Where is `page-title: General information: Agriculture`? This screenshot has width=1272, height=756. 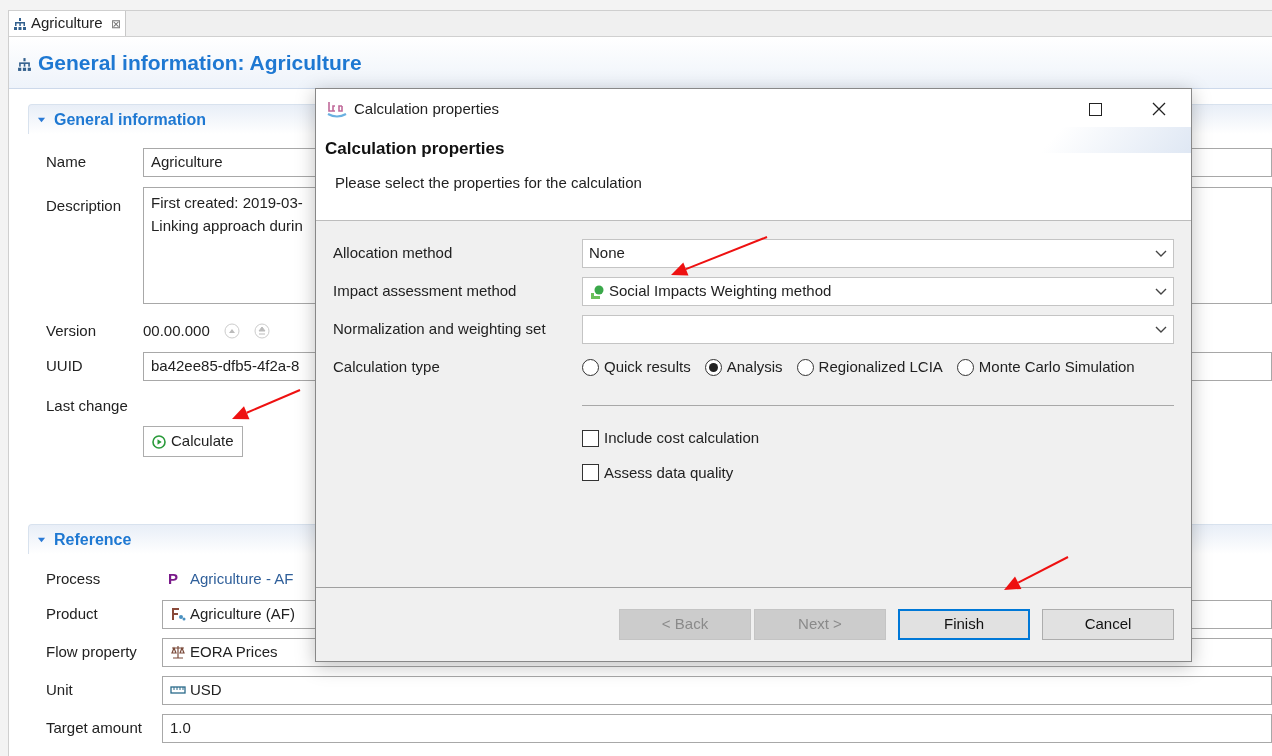
page-title: General information: Agriculture is located at coordinates (200, 62).